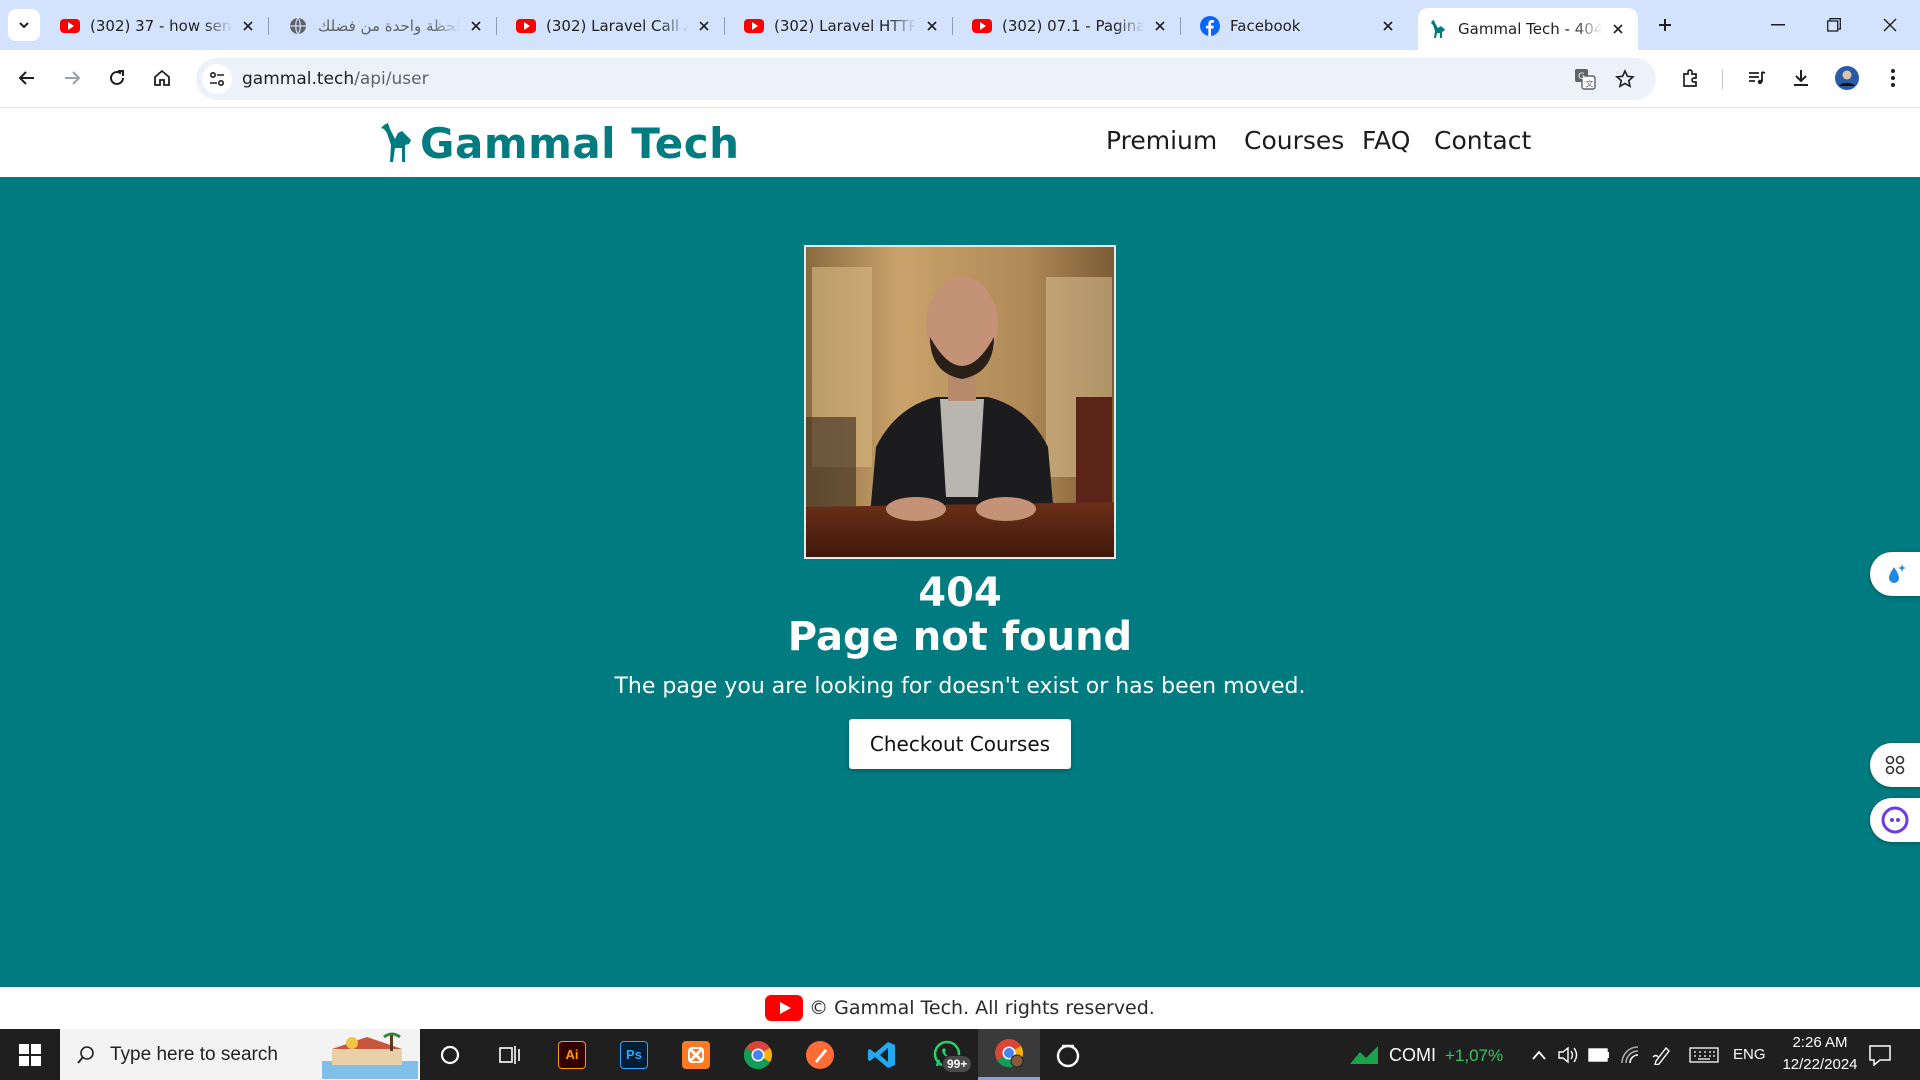  I want to click on svg-text: G, so click(1581, 77).